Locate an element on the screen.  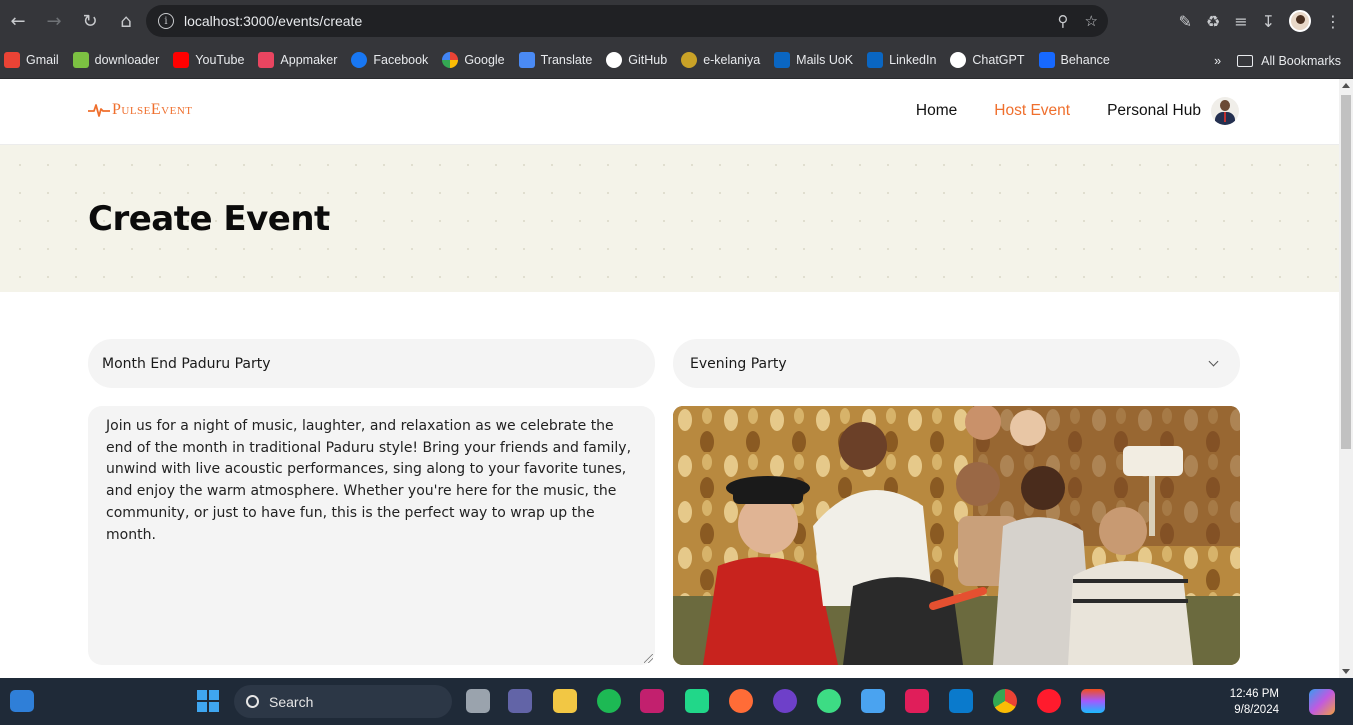
bookmark-chatgpt: ChatGPT is located at coordinates (987, 60).